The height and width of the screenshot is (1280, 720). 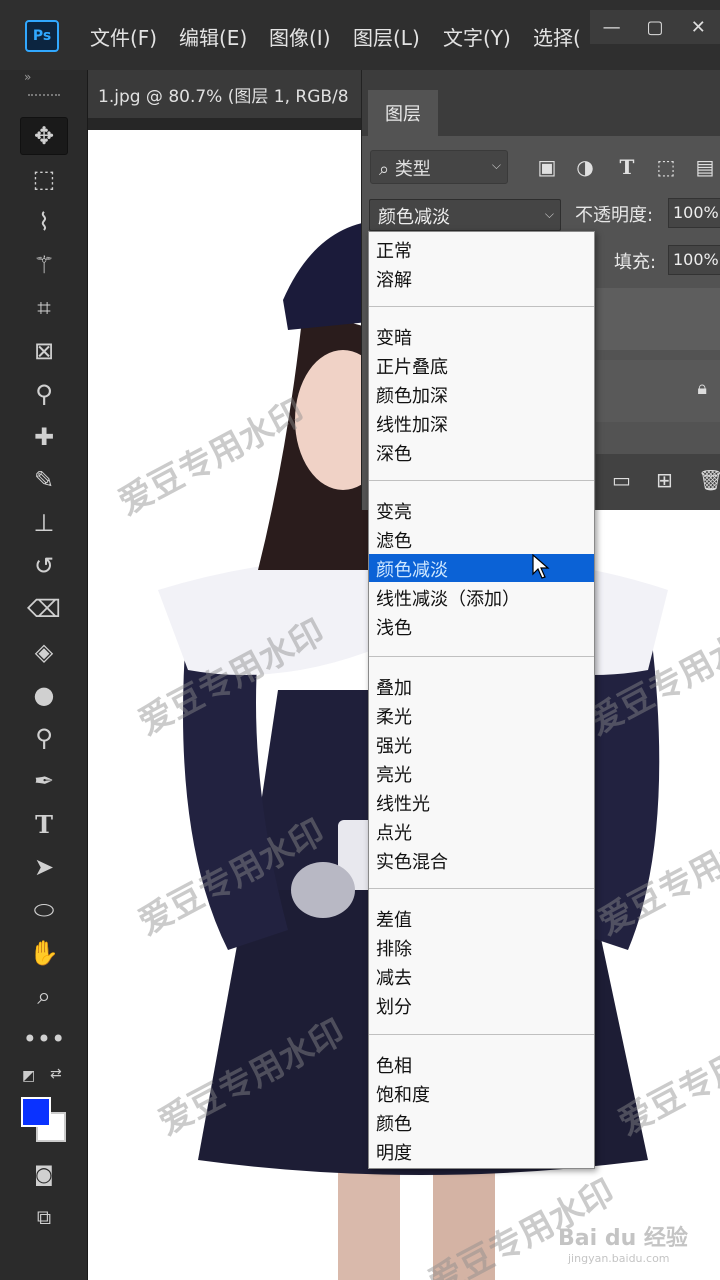 I want to click on photoshop-logo: Ps, so click(x=42, y=36).